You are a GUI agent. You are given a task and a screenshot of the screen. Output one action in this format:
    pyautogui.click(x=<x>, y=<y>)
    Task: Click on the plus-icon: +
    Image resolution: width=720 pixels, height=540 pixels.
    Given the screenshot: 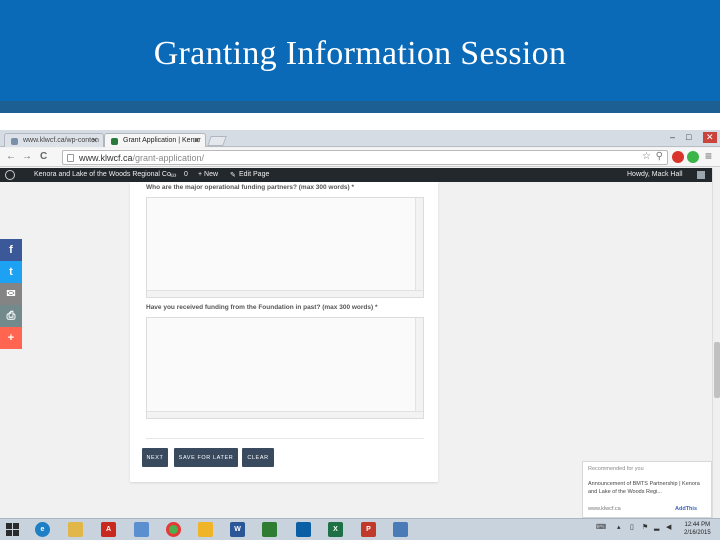 What is the action you would take?
    pyautogui.click(x=11, y=338)
    